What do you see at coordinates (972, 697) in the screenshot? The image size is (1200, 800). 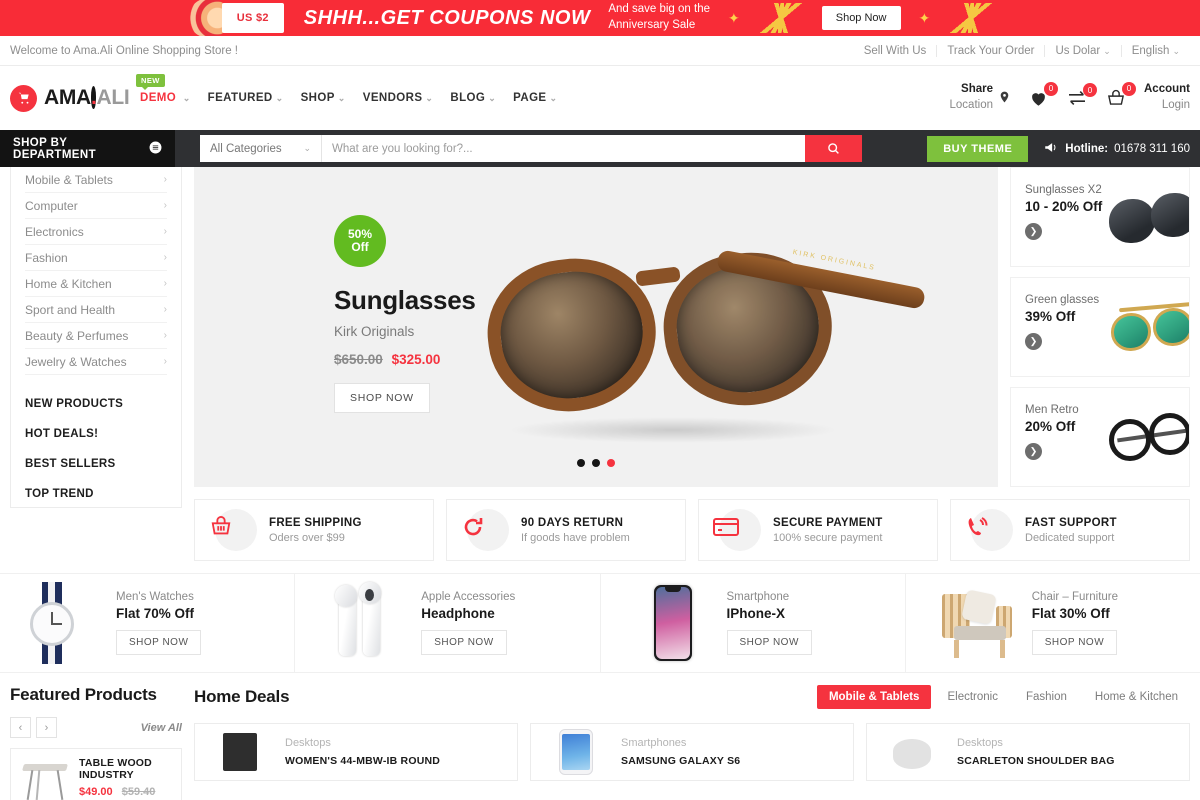 I see `tab-electronic: Electronic` at bounding box center [972, 697].